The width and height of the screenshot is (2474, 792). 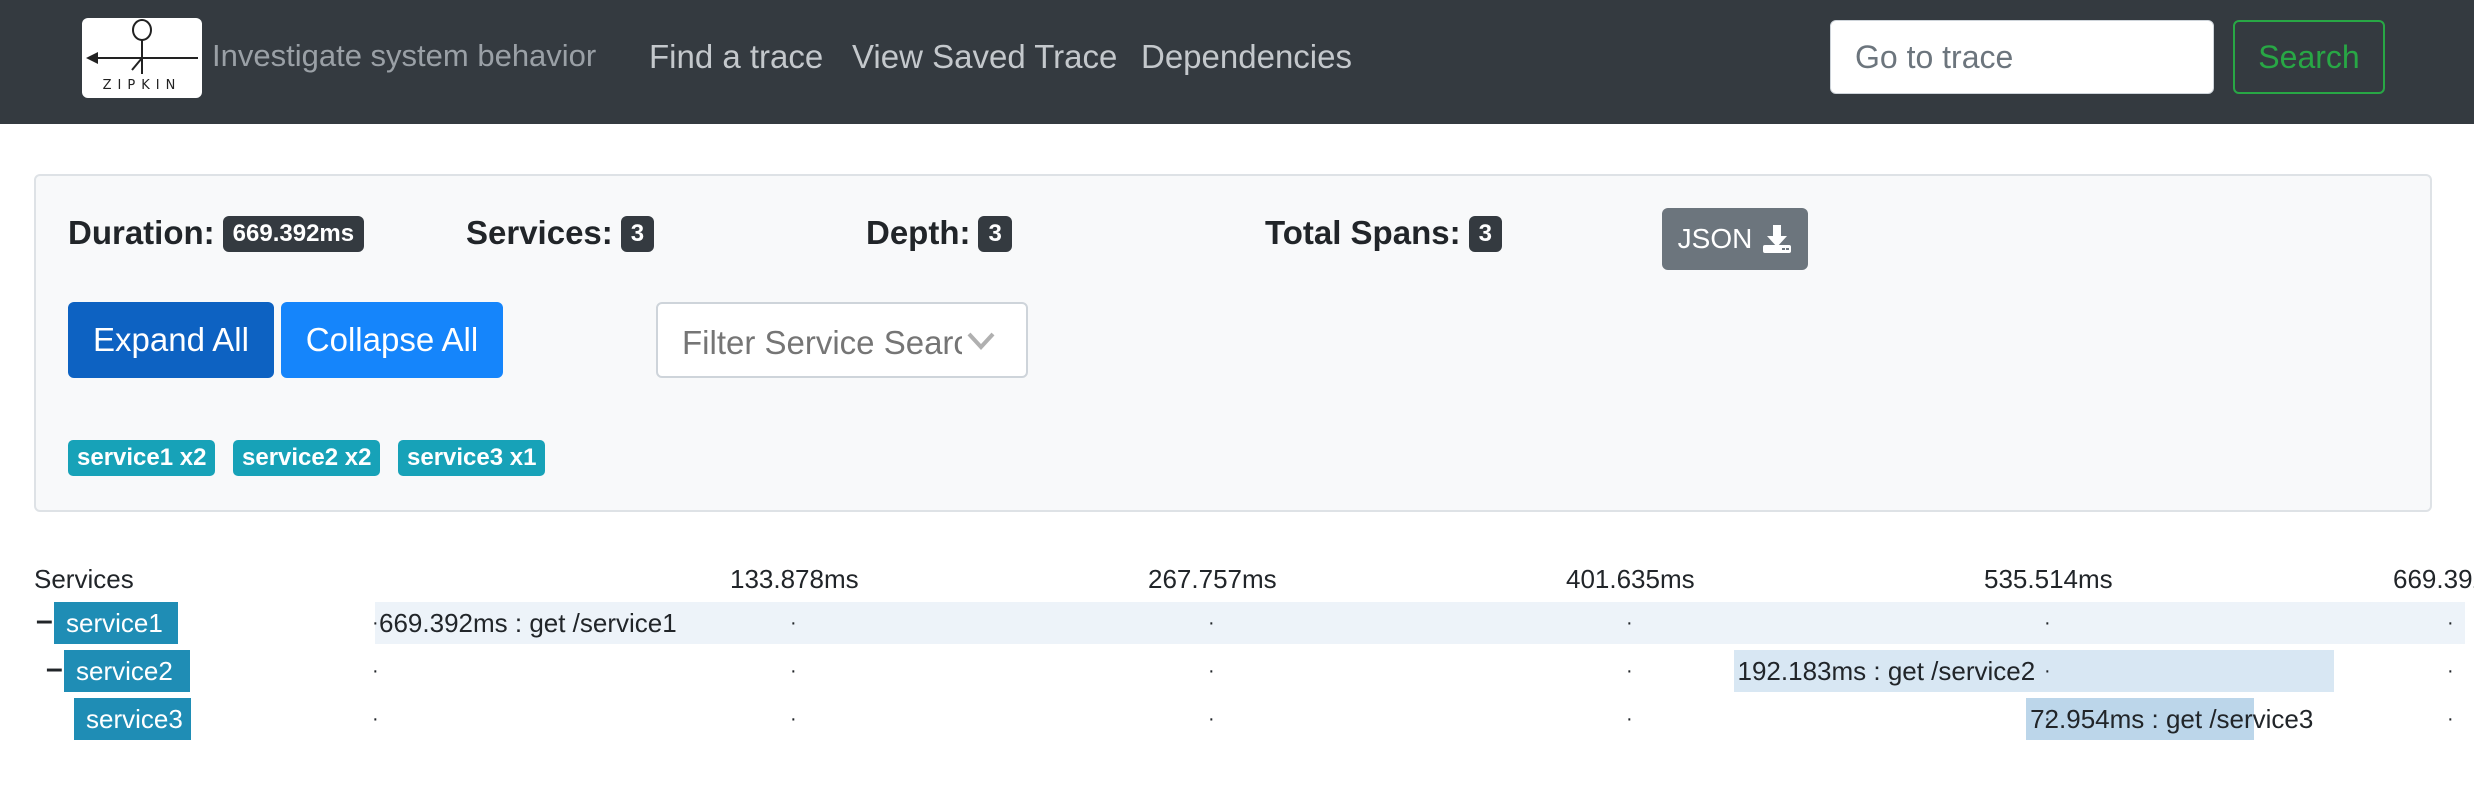 What do you see at coordinates (794, 579) in the screenshot?
I see `tick-label: 133.878ms` at bounding box center [794, 579].